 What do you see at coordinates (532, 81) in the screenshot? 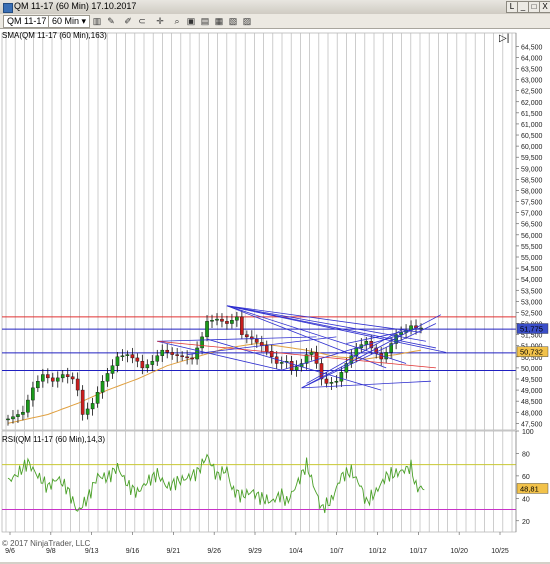
I see `price-ytick-label: 63,000` at bounding box center [532, 81].